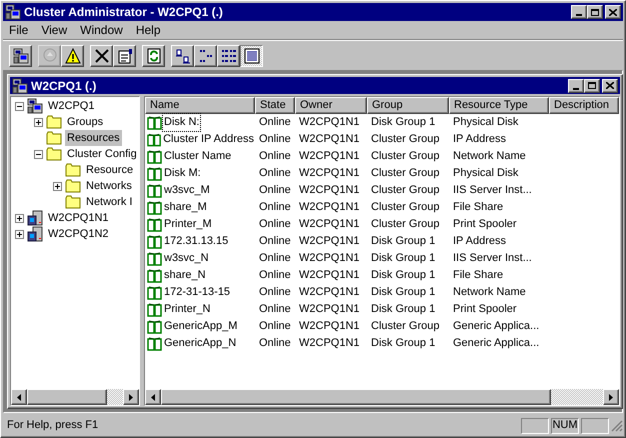 This screenshot has width=626, height=438. I want to click on computers-icon, so click(20, 56).